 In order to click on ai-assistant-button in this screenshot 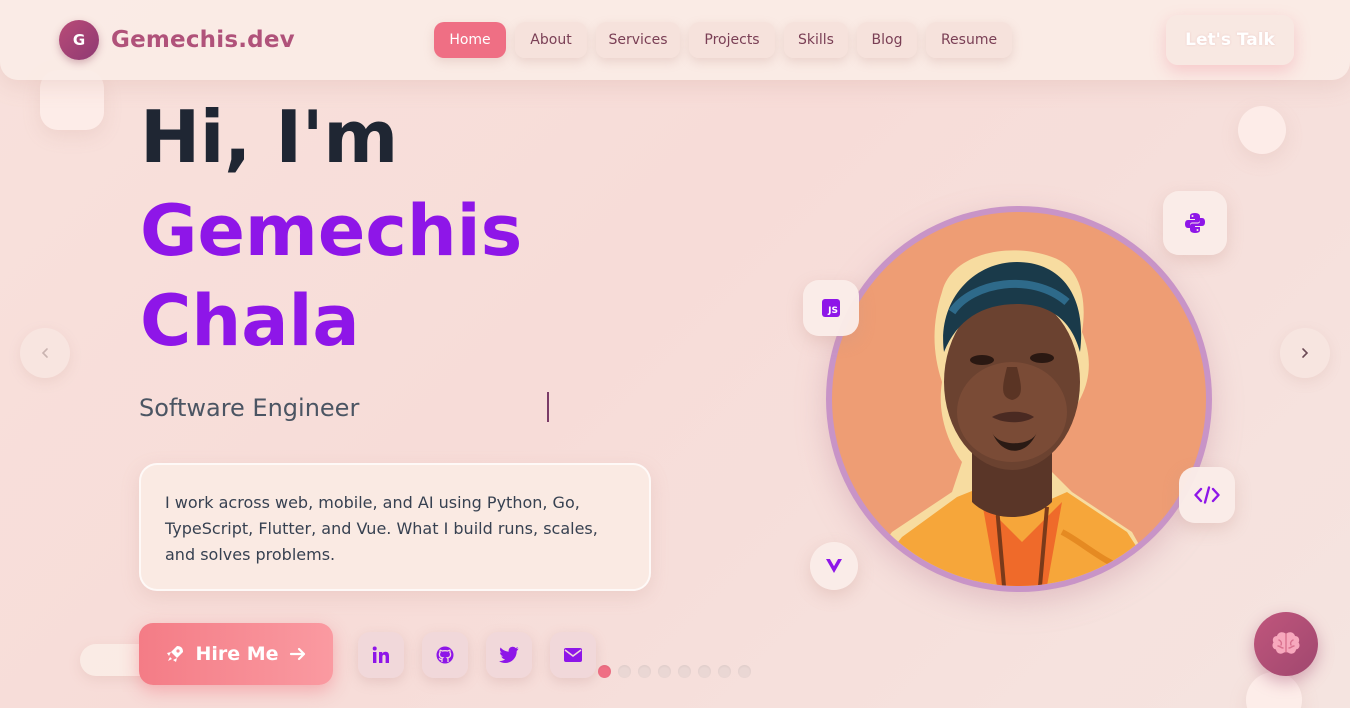, I will do `click(1286, 644)`.